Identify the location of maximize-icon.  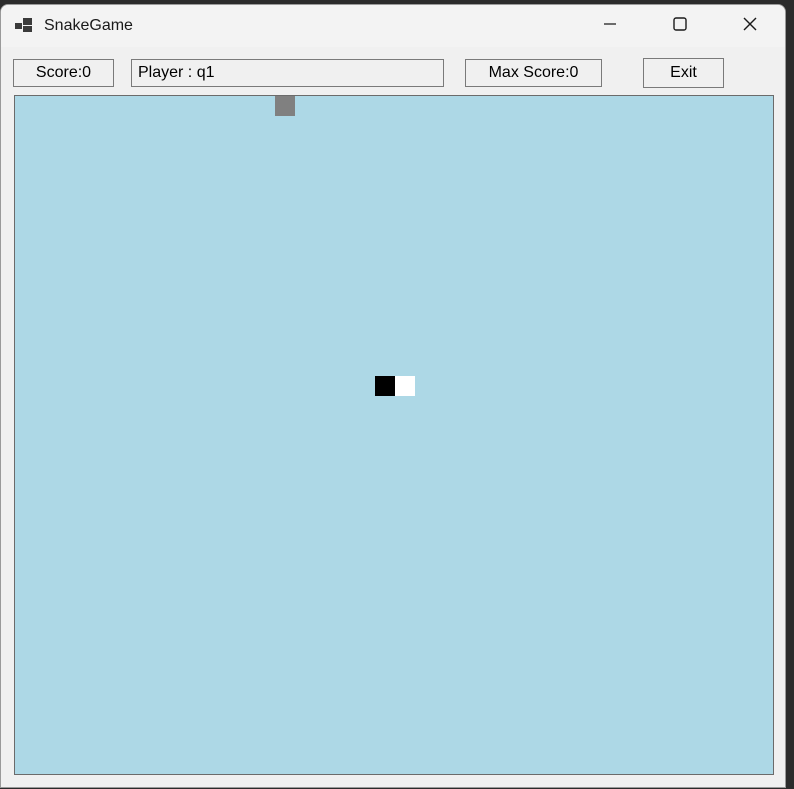
(680, 26).